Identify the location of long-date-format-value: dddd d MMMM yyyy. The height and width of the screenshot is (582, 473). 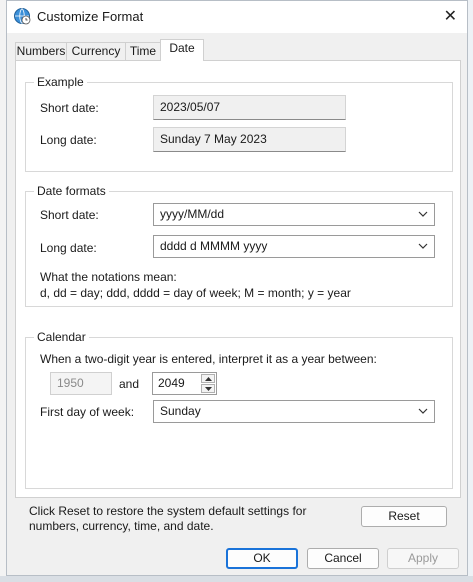
(214, 246).